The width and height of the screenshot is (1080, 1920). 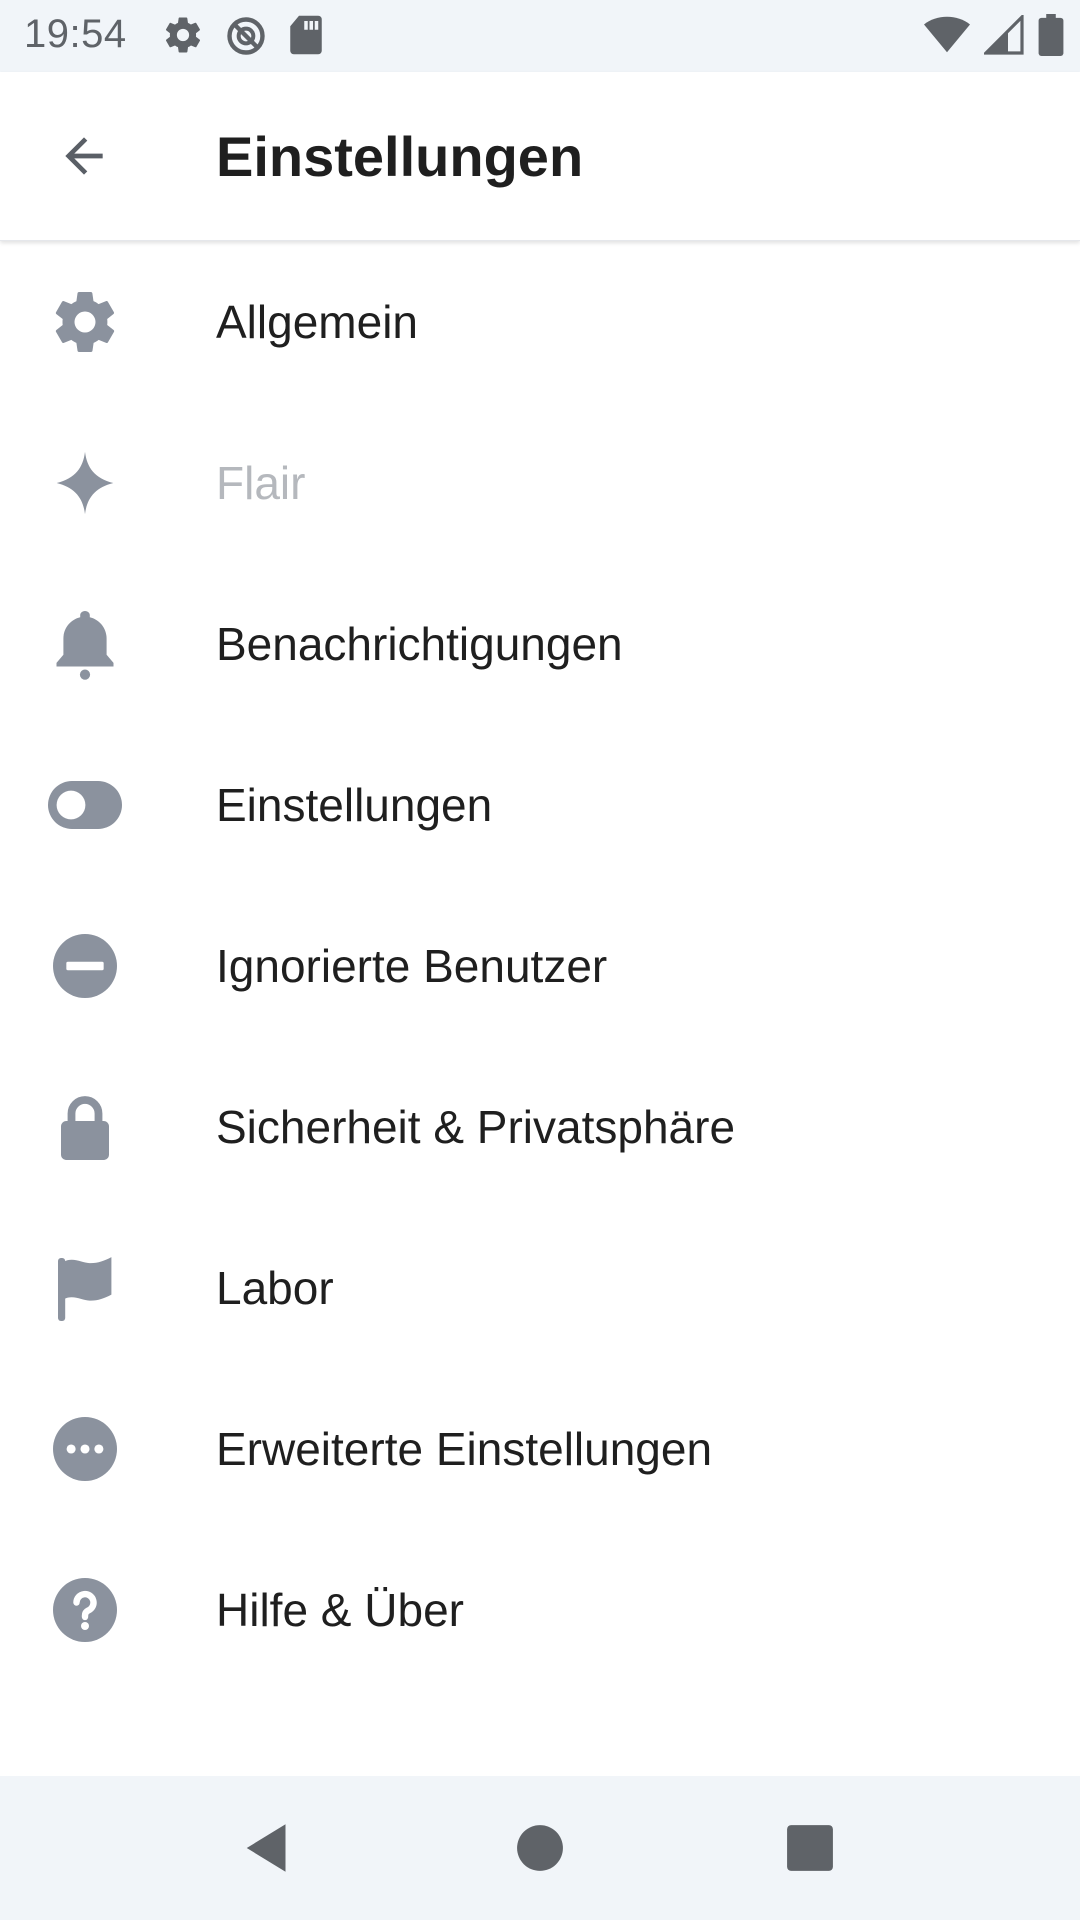 I want to click on menu-item-label: Allgemein, so click(x=317, y=321).